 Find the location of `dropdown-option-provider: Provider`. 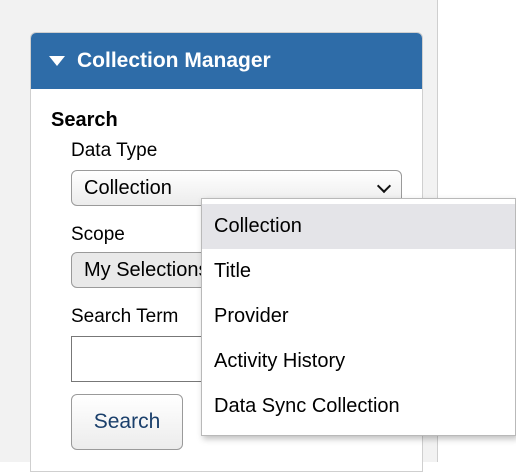

dropdown-option-provider: Provider is located at coordinates (358, 316).